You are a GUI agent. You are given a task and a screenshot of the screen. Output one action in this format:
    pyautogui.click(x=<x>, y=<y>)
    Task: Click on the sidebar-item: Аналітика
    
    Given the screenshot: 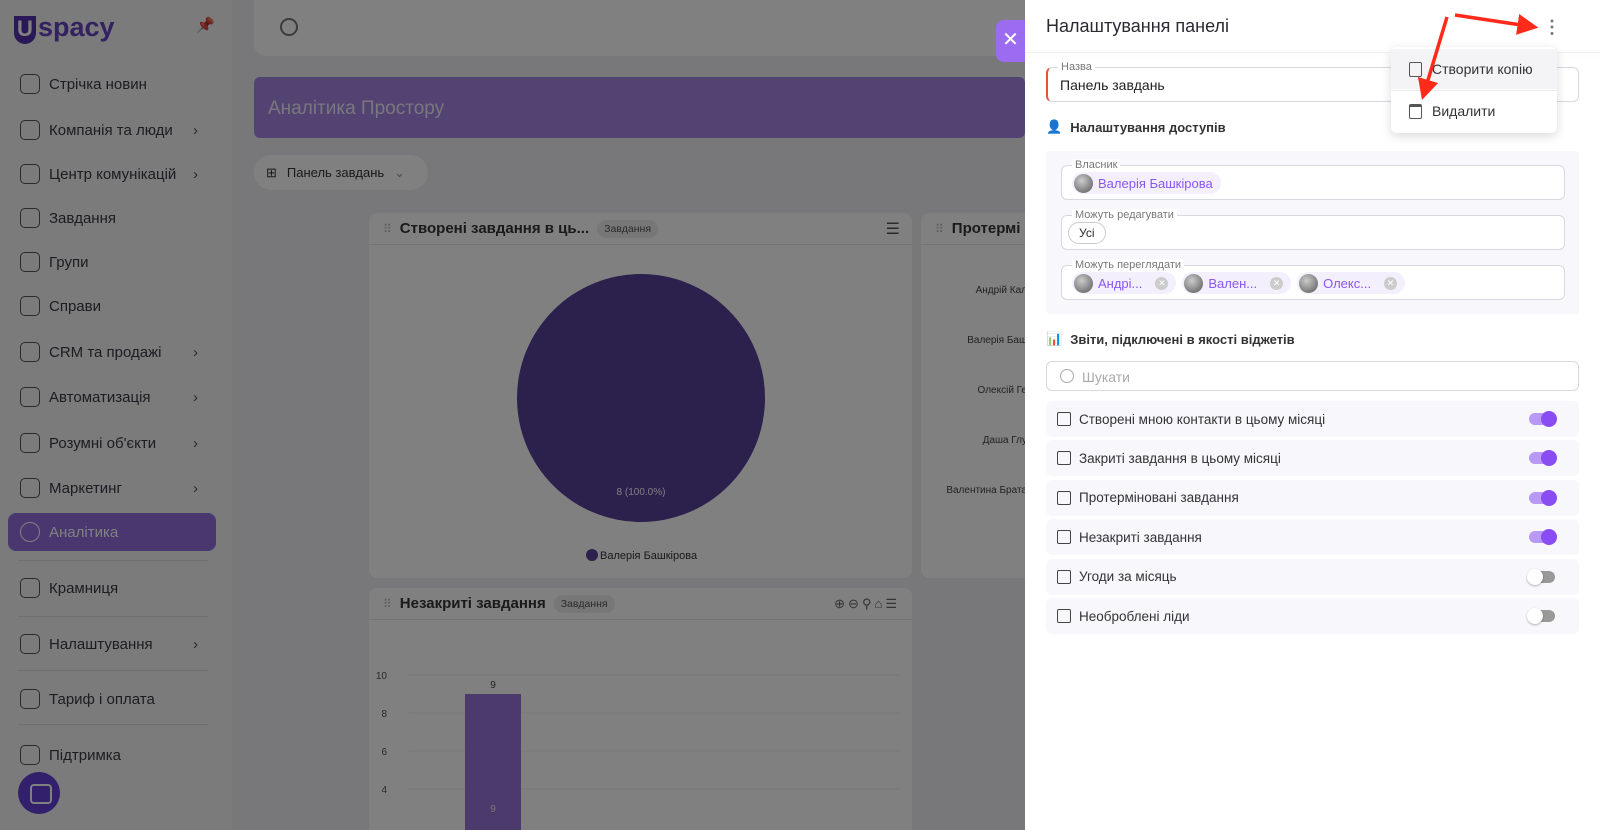 What is the action you would take?
    pyautogui.click(x=112, y=532)
    